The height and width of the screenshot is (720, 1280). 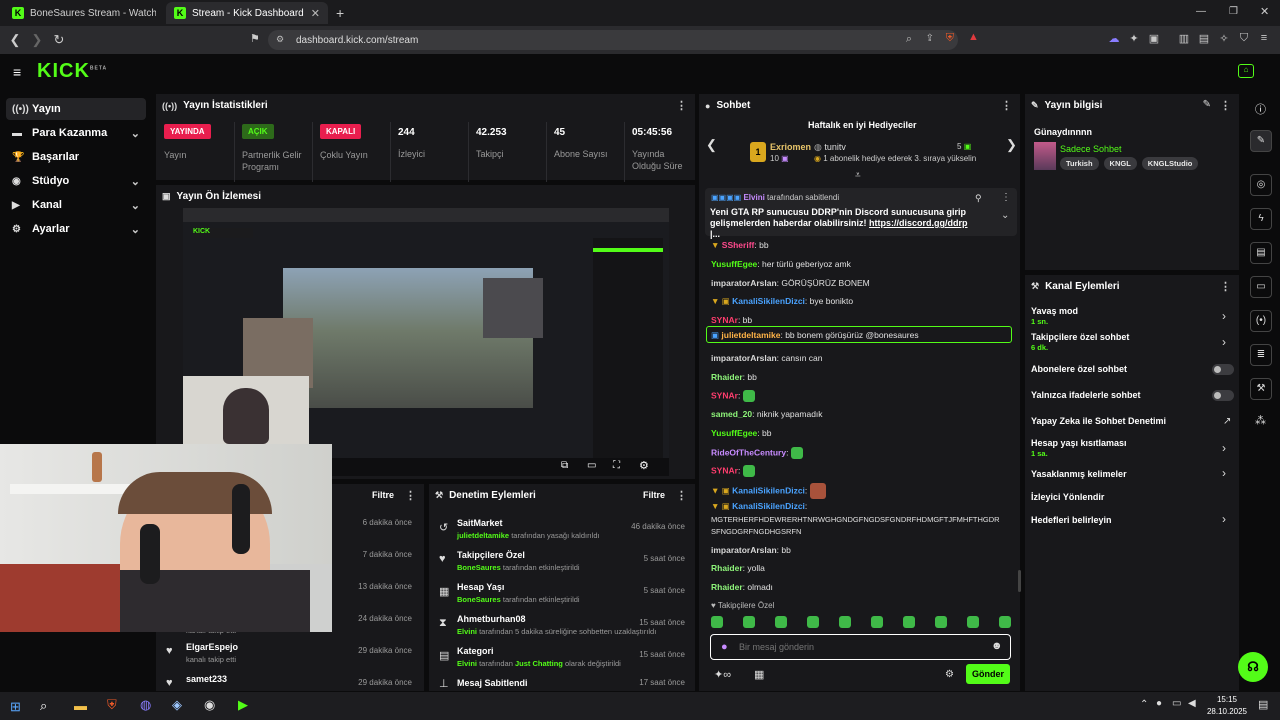 I want to click on close-icon: ✕, so click(x=315, y=13).